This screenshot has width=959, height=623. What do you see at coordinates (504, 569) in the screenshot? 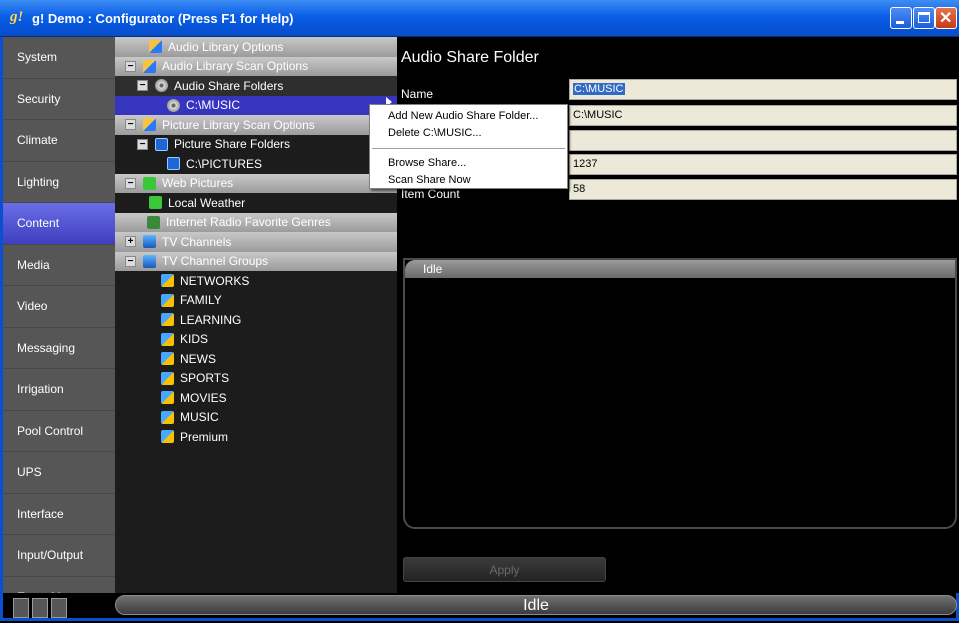
I see `apply-button: Apply` at bounding box center [504, 569].